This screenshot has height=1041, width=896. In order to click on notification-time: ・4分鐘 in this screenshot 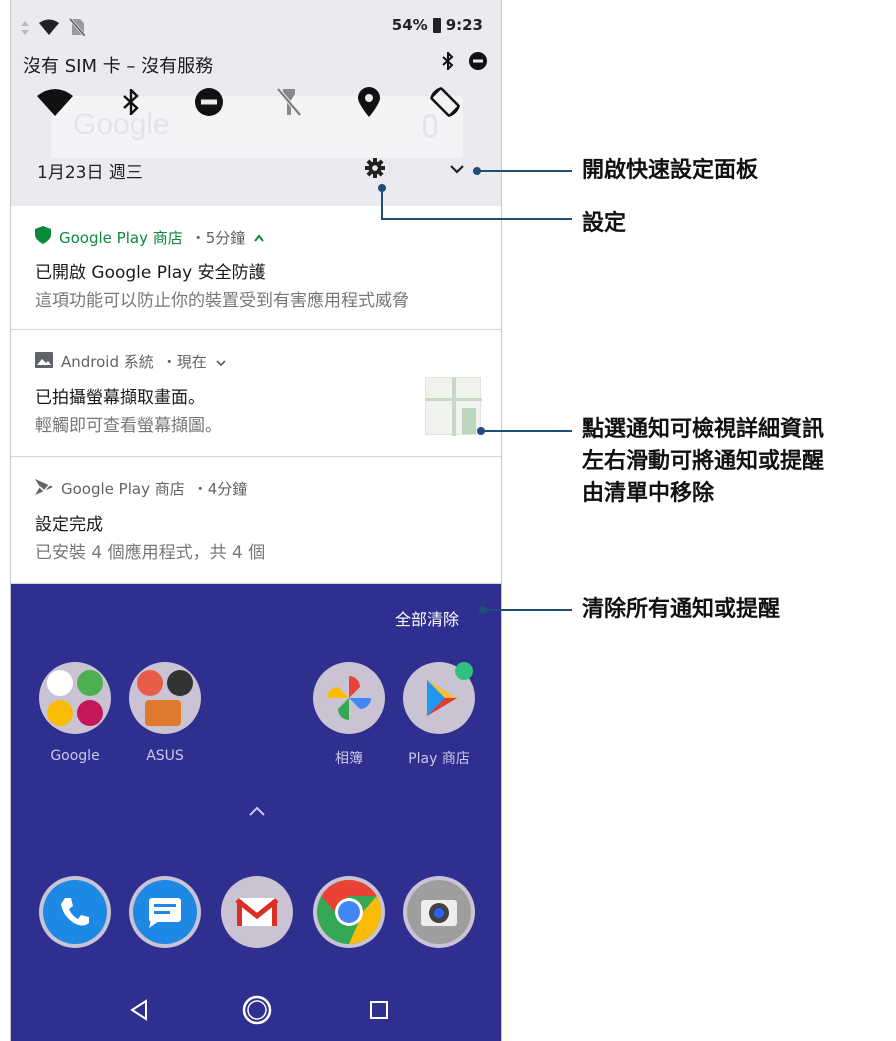, I will do `click(220, 489)`.